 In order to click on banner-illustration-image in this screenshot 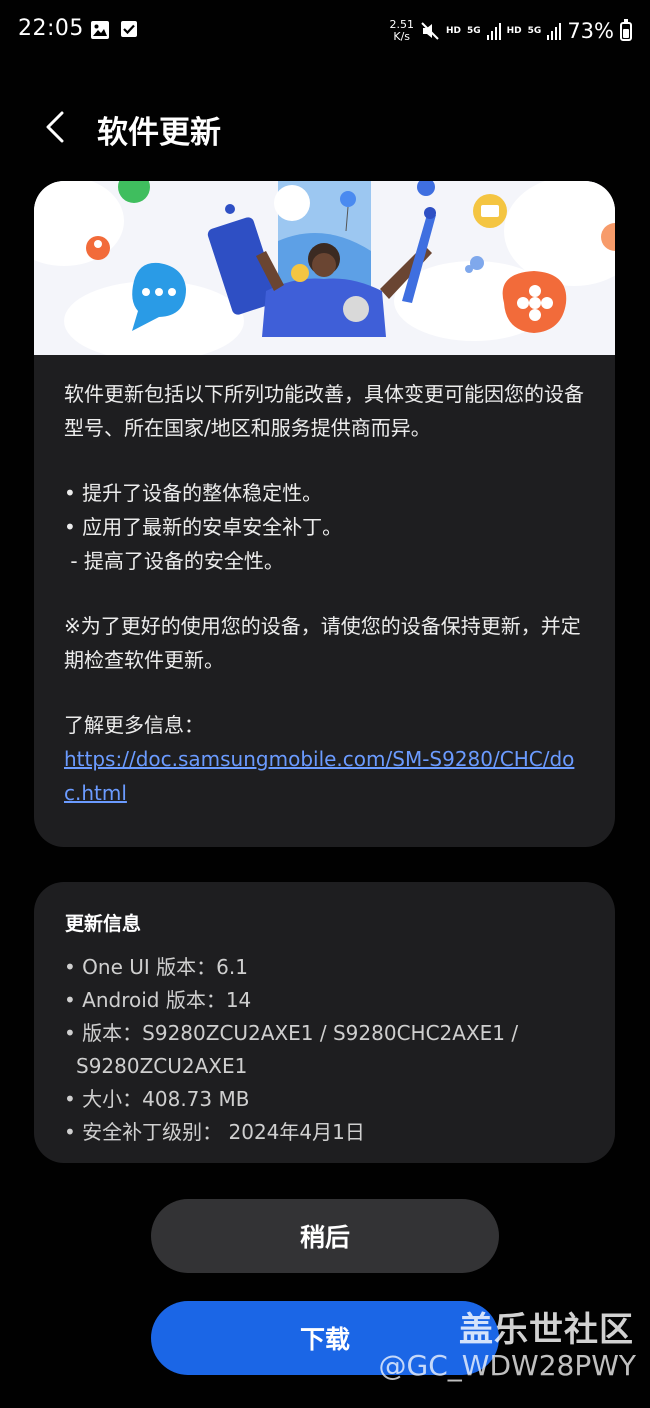, I will do `click(324, 268)`.